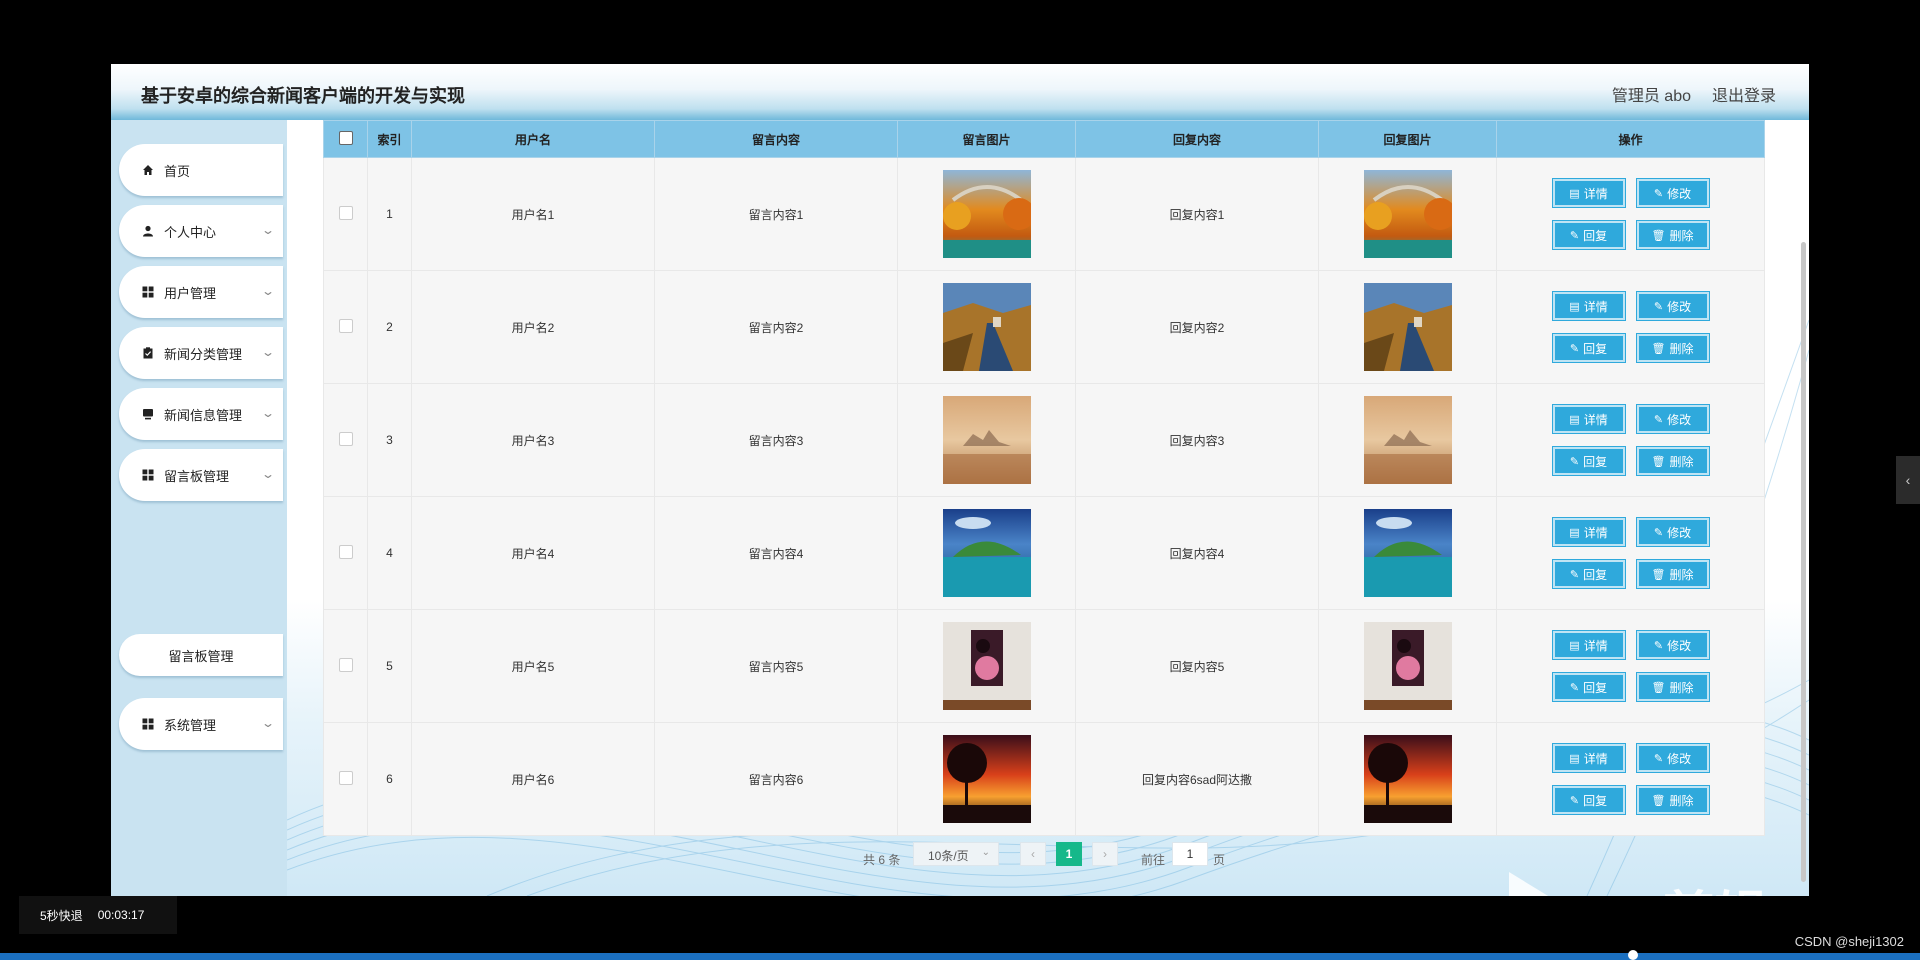  I want to click on page-title: 基于安卓的综合新闻客户端的开发与实现, so click(303, 96).